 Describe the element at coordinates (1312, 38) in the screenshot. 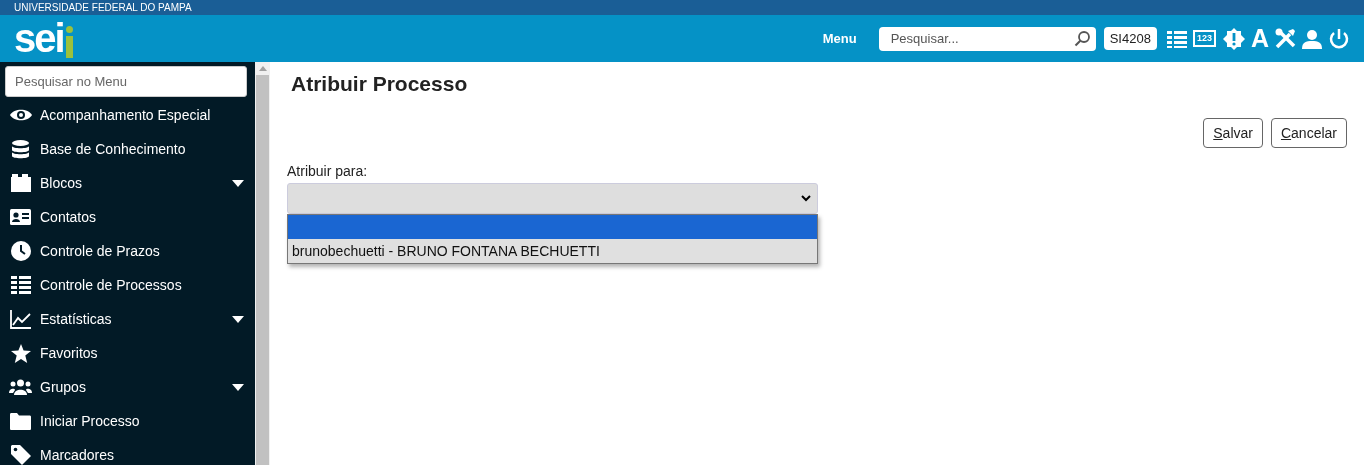

I see `user-icon` at that location.